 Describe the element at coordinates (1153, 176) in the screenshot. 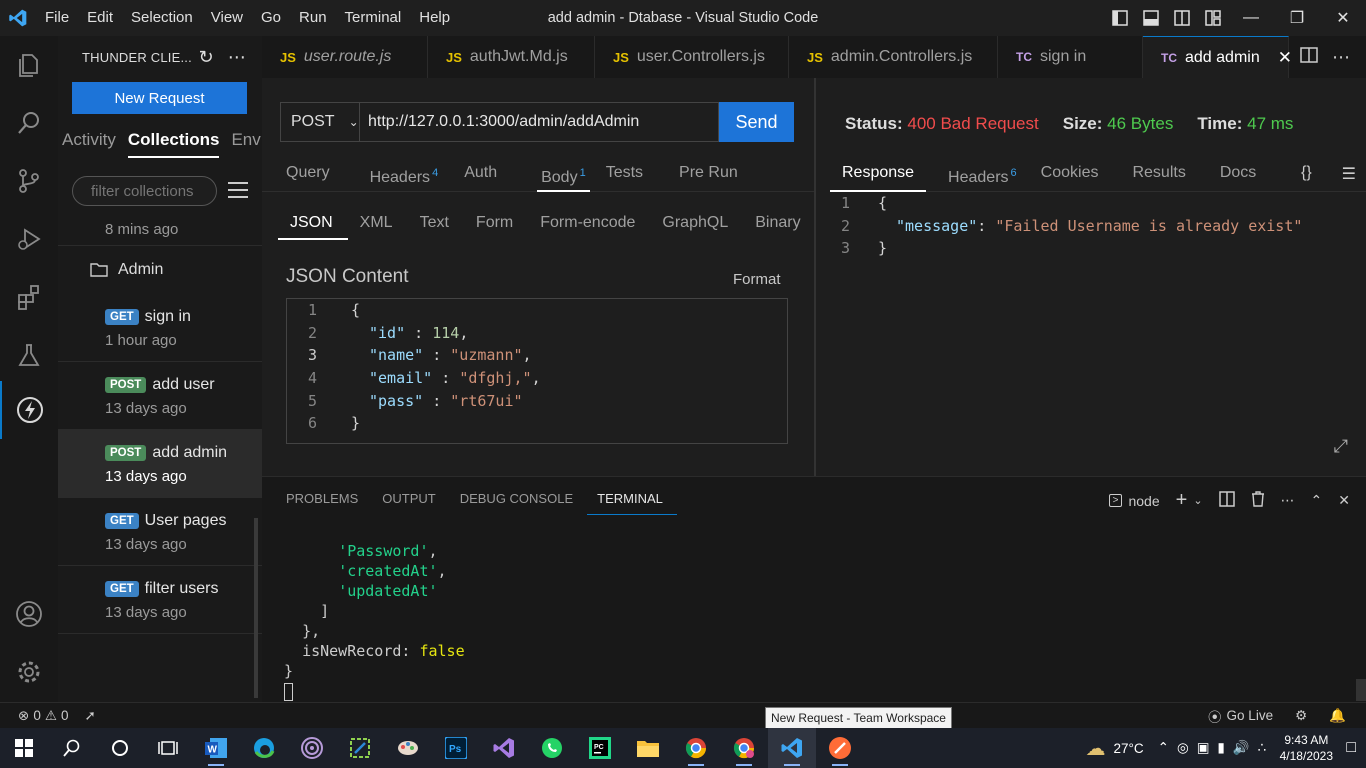

I see `tab-results: Results` at that location.